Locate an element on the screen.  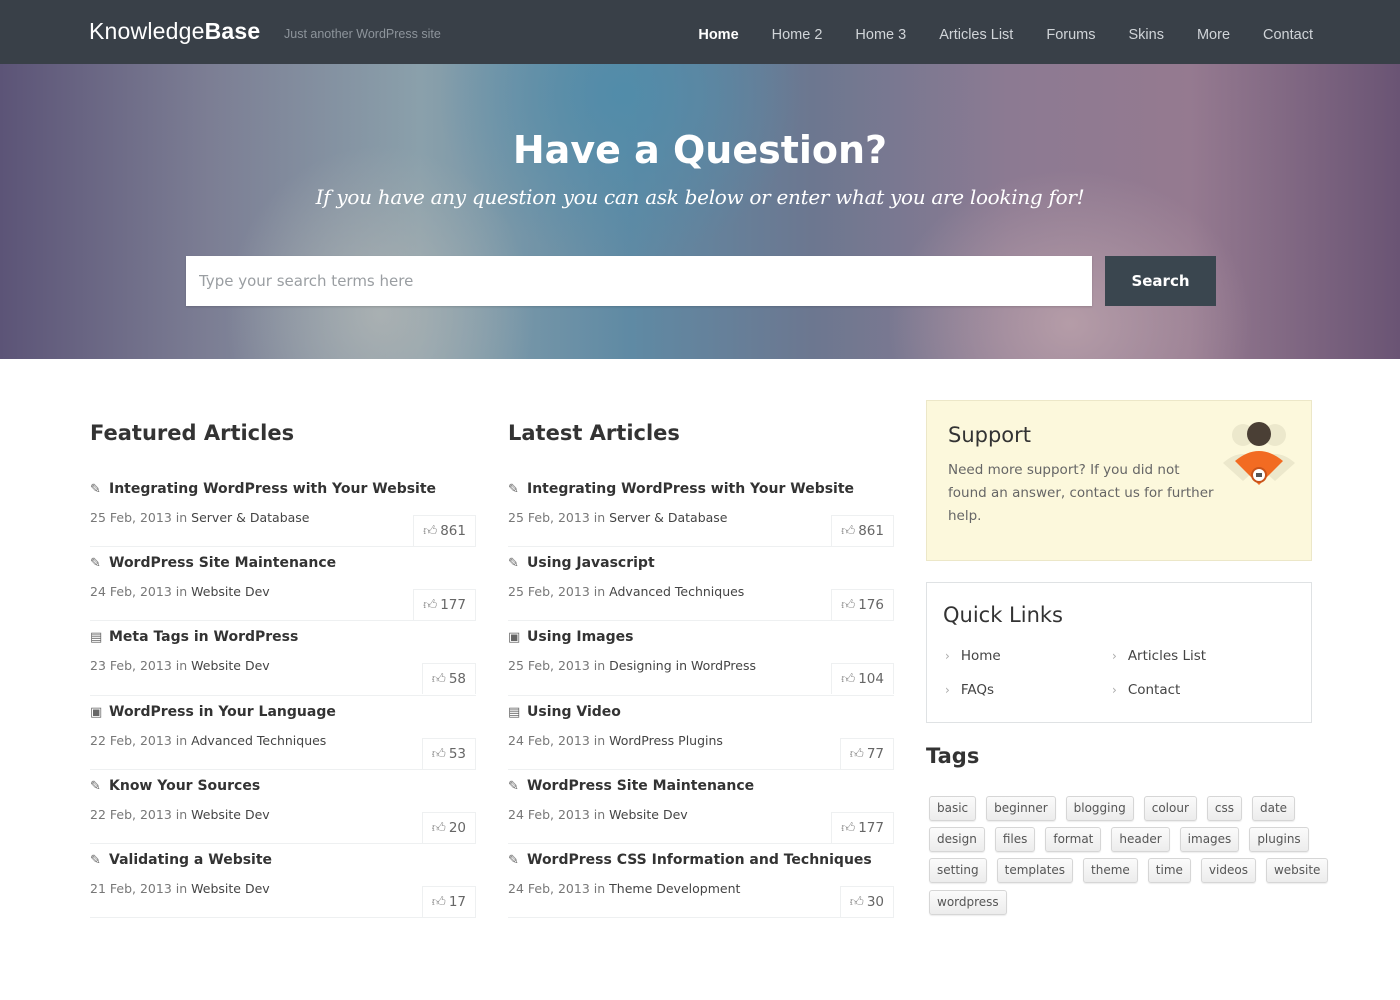
article-title-link: ▤ Meta Tags in WordPress is located at coordinates (194, 637).